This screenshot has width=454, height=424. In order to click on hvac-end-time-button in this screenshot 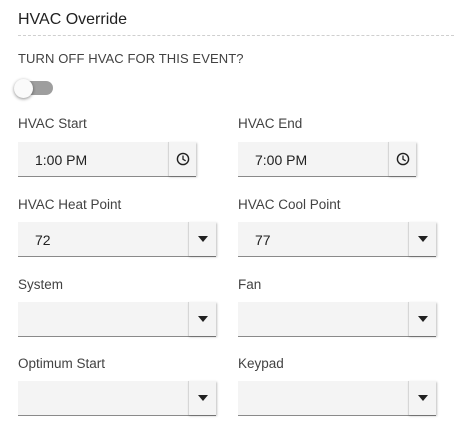, I will do `click(402, 159)`.